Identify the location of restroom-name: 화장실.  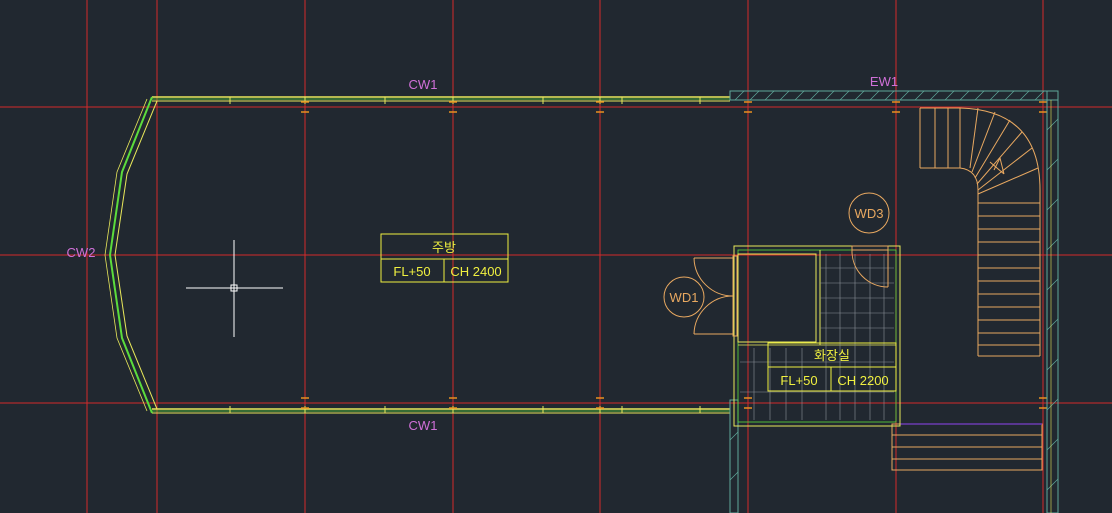
(832, 356).